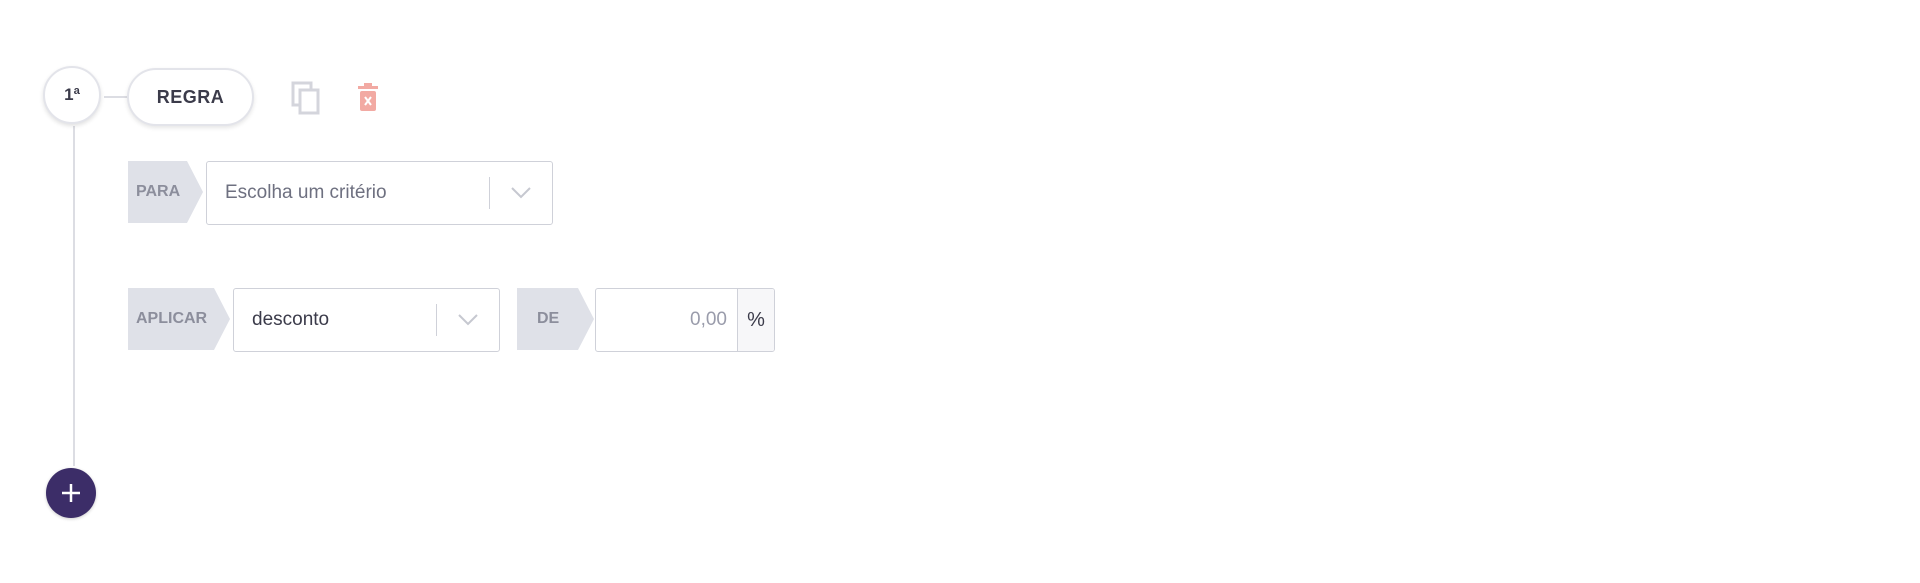  What do you see at coordinates (190, 97) in the screenshot?
I see `rule-label-button: REGRA` at bounding box center [190, 97].